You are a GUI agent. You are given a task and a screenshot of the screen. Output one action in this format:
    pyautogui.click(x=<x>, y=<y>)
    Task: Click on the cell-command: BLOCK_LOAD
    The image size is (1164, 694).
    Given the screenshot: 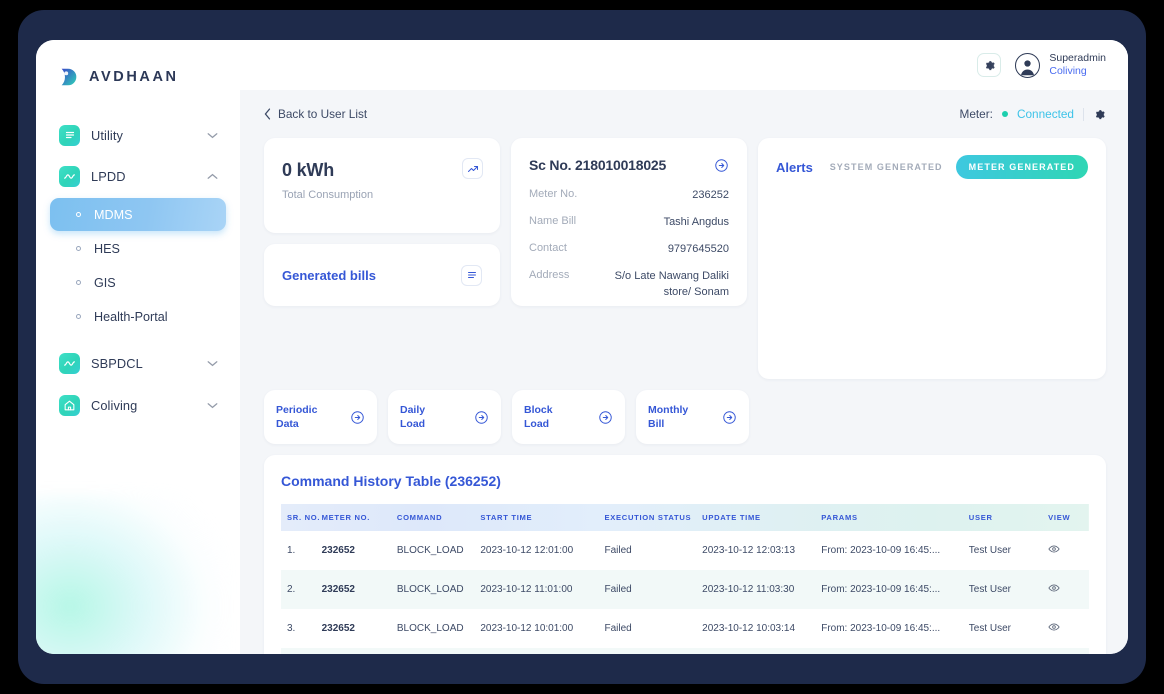 What is the action you would take?
    pyautogui.click(x=430, y=589)
    